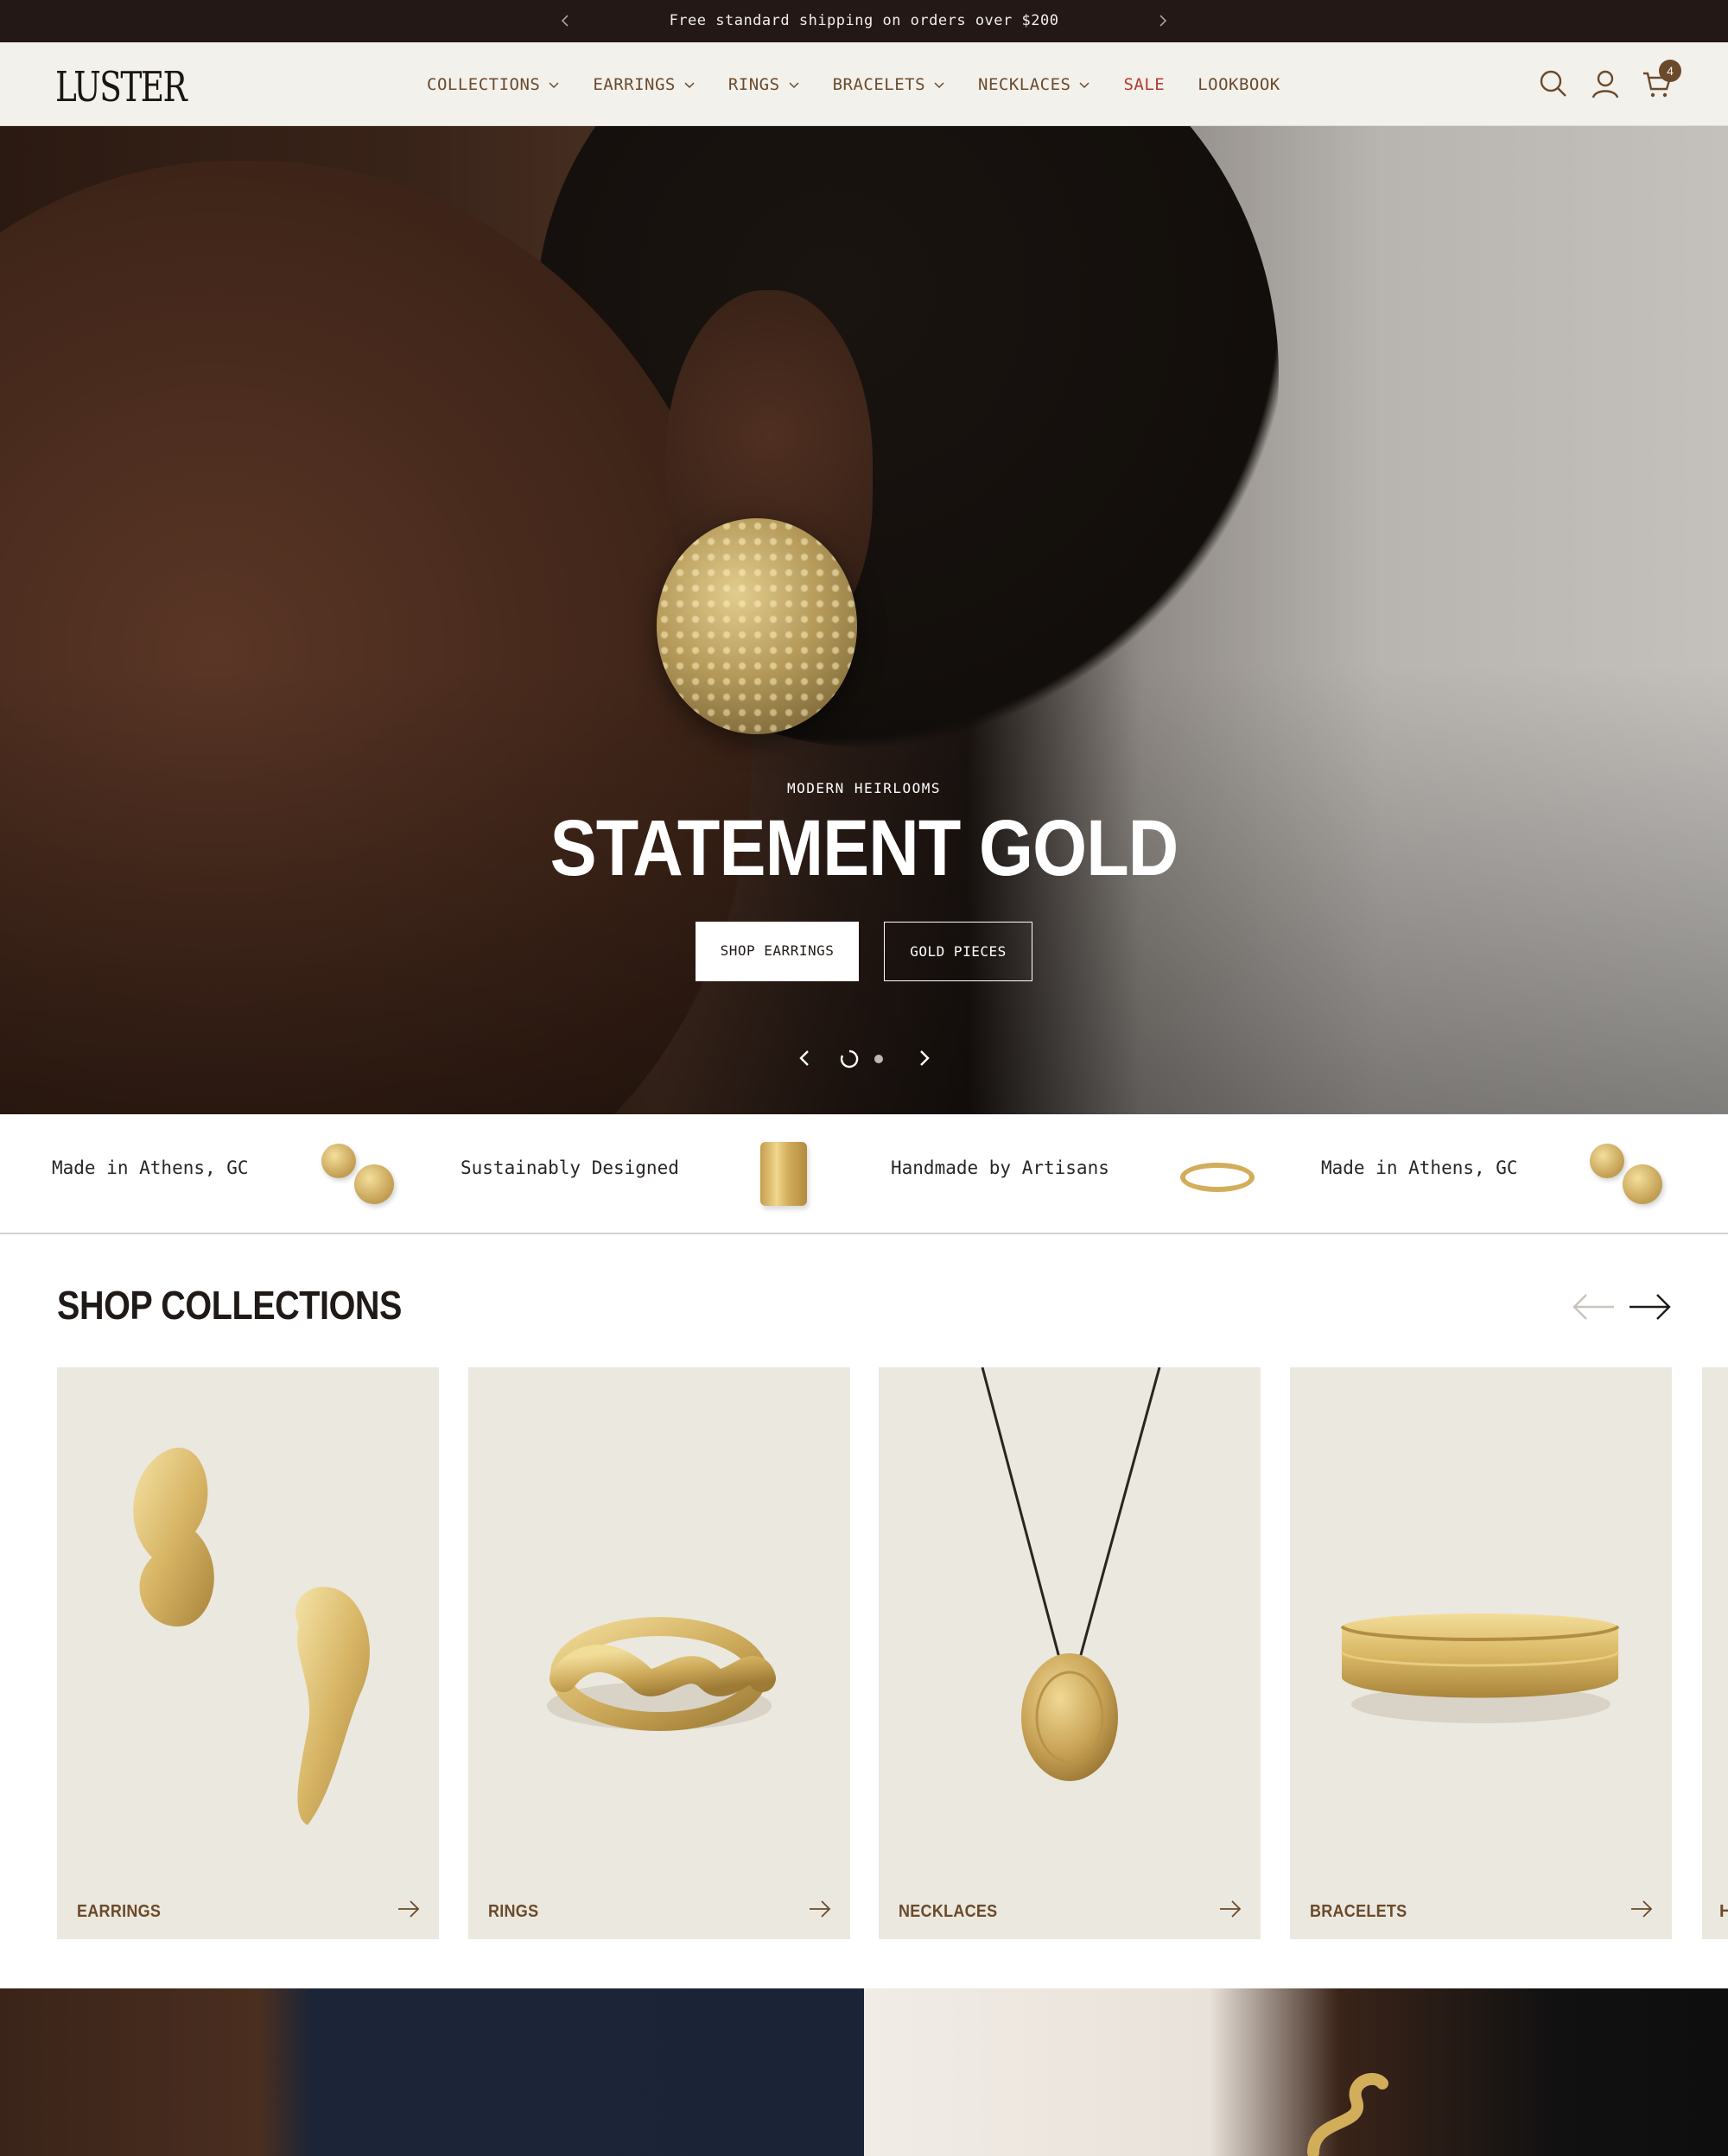  I want to click on carousel-next-icon, so click(1650, 1307).